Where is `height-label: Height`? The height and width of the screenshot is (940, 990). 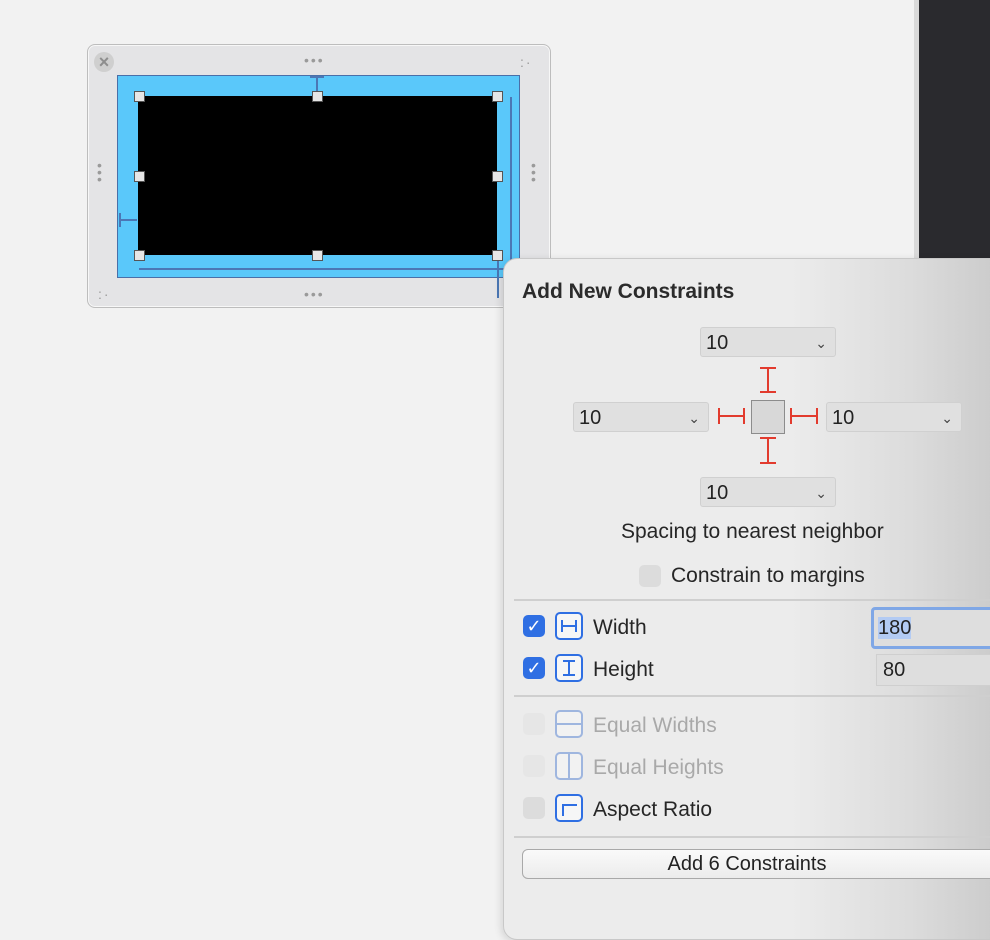
height-label: Height is located at coordinates (623, 669).